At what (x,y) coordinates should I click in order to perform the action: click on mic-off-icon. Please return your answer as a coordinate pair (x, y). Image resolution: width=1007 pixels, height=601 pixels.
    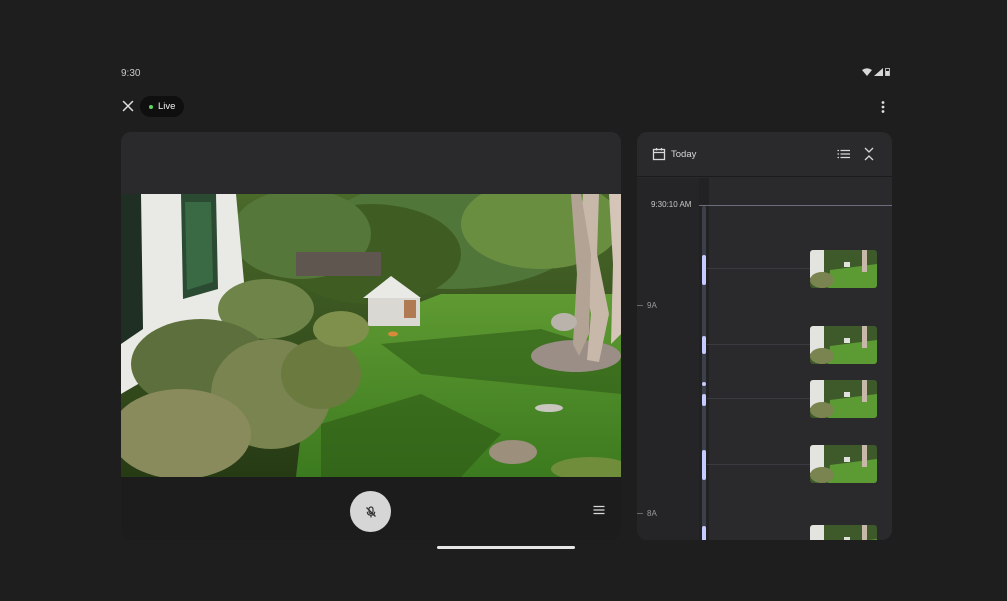
    Looking at the image, I should click on (370, 511).